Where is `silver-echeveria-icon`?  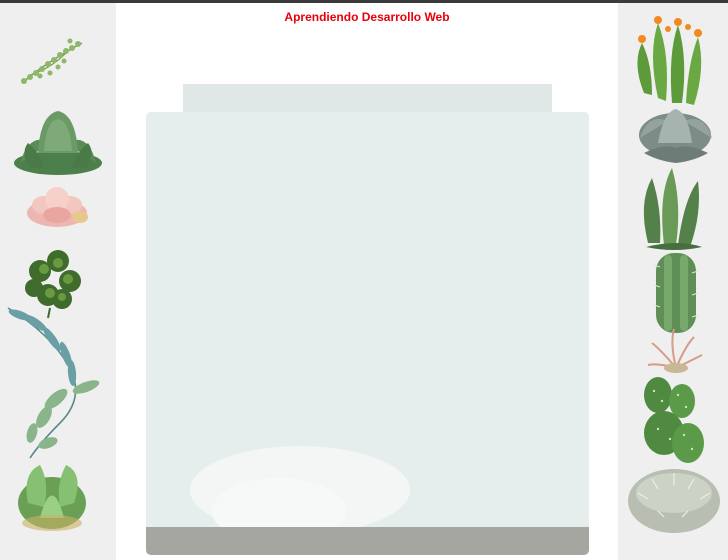 silver-echeveria-icon is located at coordinates (675, 136).